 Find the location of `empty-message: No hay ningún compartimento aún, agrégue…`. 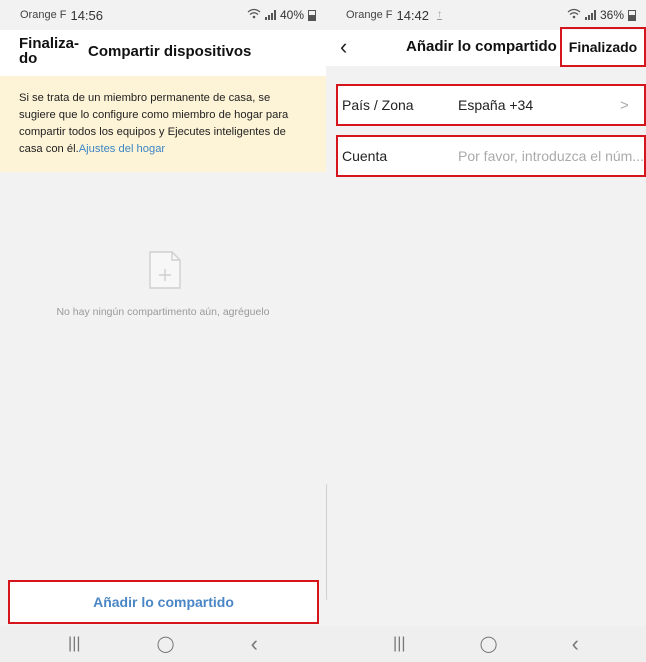

empty-message: No hay ningún compartimento aún, agrégue… is located at coordinates (163, 312).